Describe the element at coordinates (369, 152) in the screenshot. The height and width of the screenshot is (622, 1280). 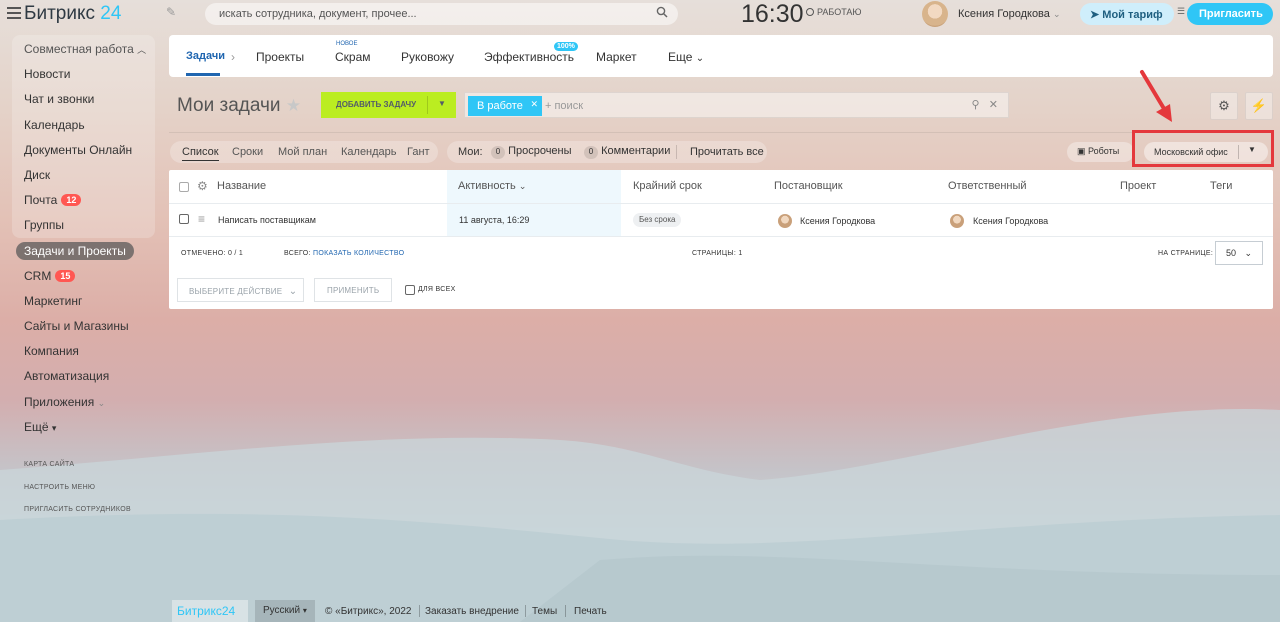
I see `view-calendar: Календарь` at that location.